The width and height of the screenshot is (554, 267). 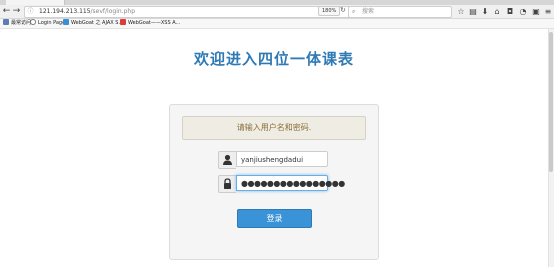 What do you see at coordinates (273, 59) in the screenshot?
I see `page-title: 欢迎进入四位一体课表` at bounding box center [273, 59].